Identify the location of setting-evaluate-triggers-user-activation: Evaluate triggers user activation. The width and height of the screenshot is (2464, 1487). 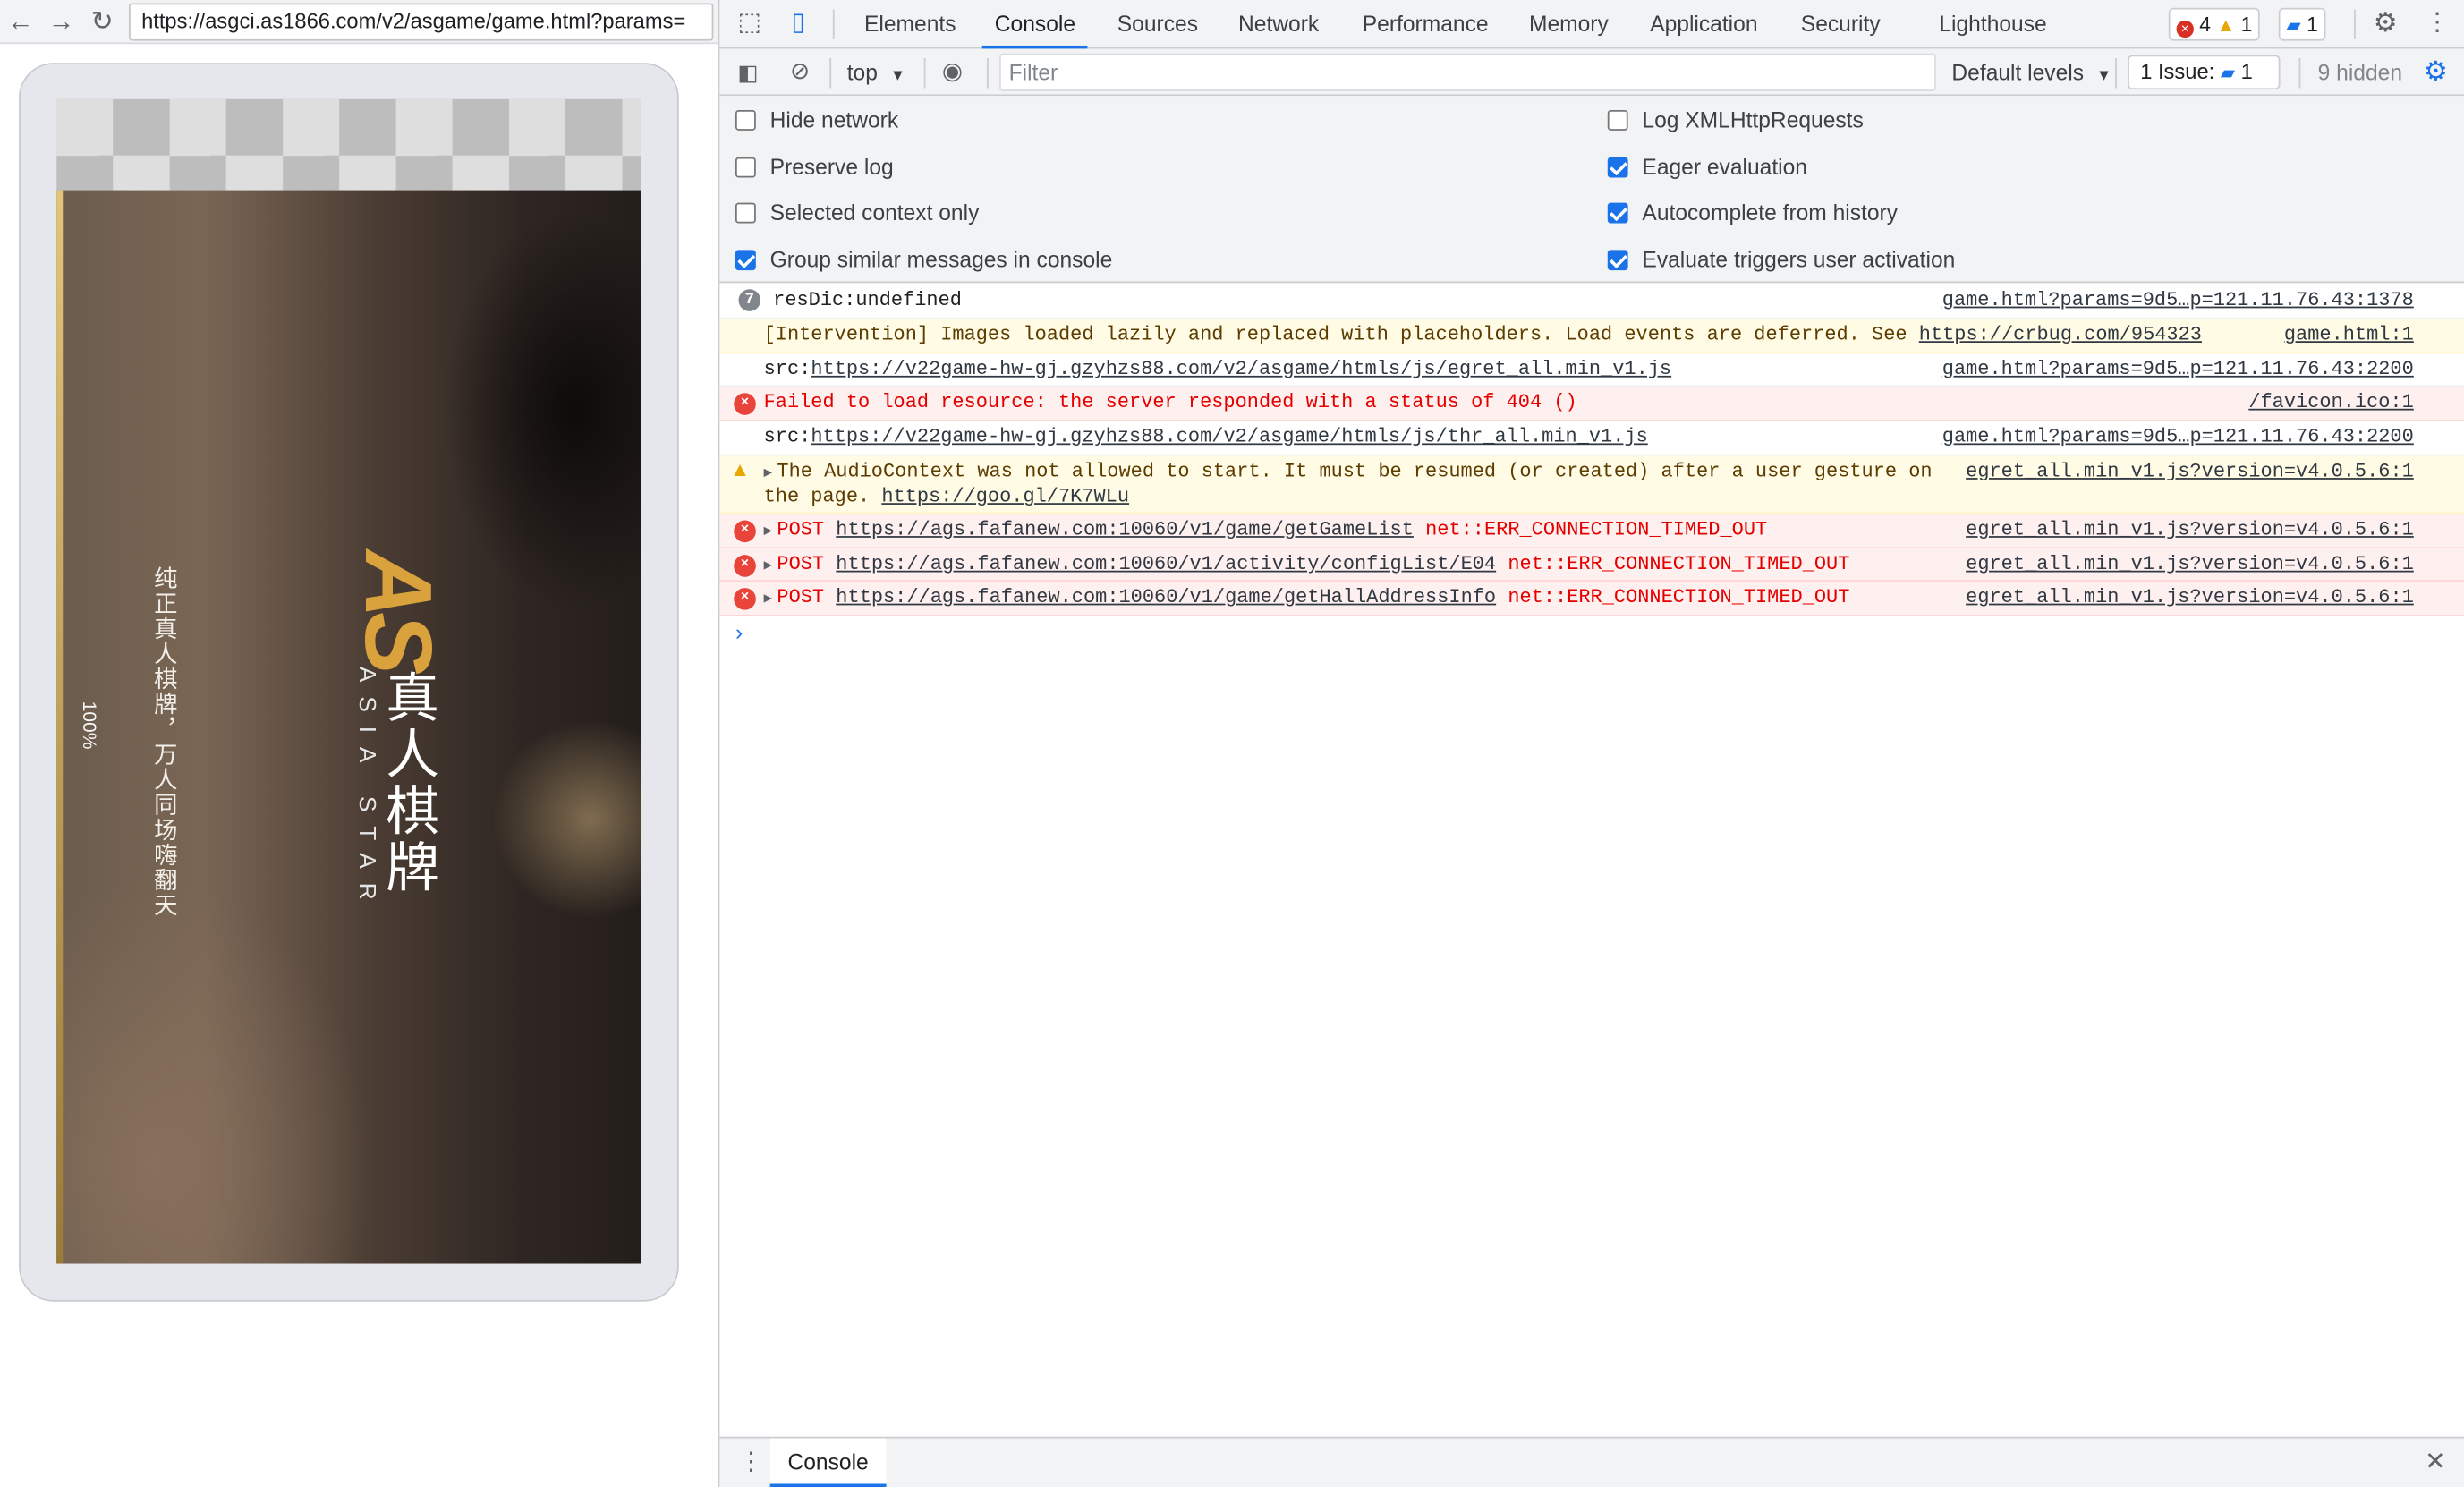
(1781, 258).